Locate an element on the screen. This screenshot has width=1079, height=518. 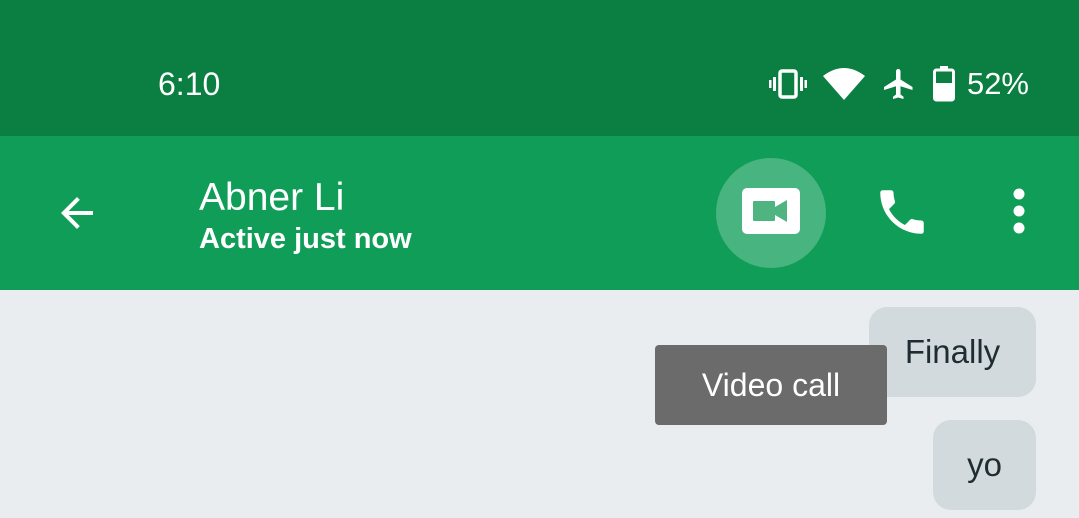
vibrate-icon is located at coordinates (787, 84).